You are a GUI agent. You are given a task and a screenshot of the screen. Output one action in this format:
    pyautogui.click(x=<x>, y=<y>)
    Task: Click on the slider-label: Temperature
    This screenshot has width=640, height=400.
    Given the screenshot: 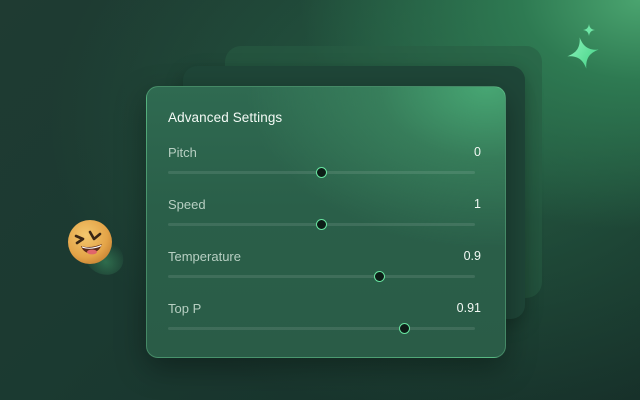 What is the action you would take?
    pyautogui.click(x=204, y=256)
    